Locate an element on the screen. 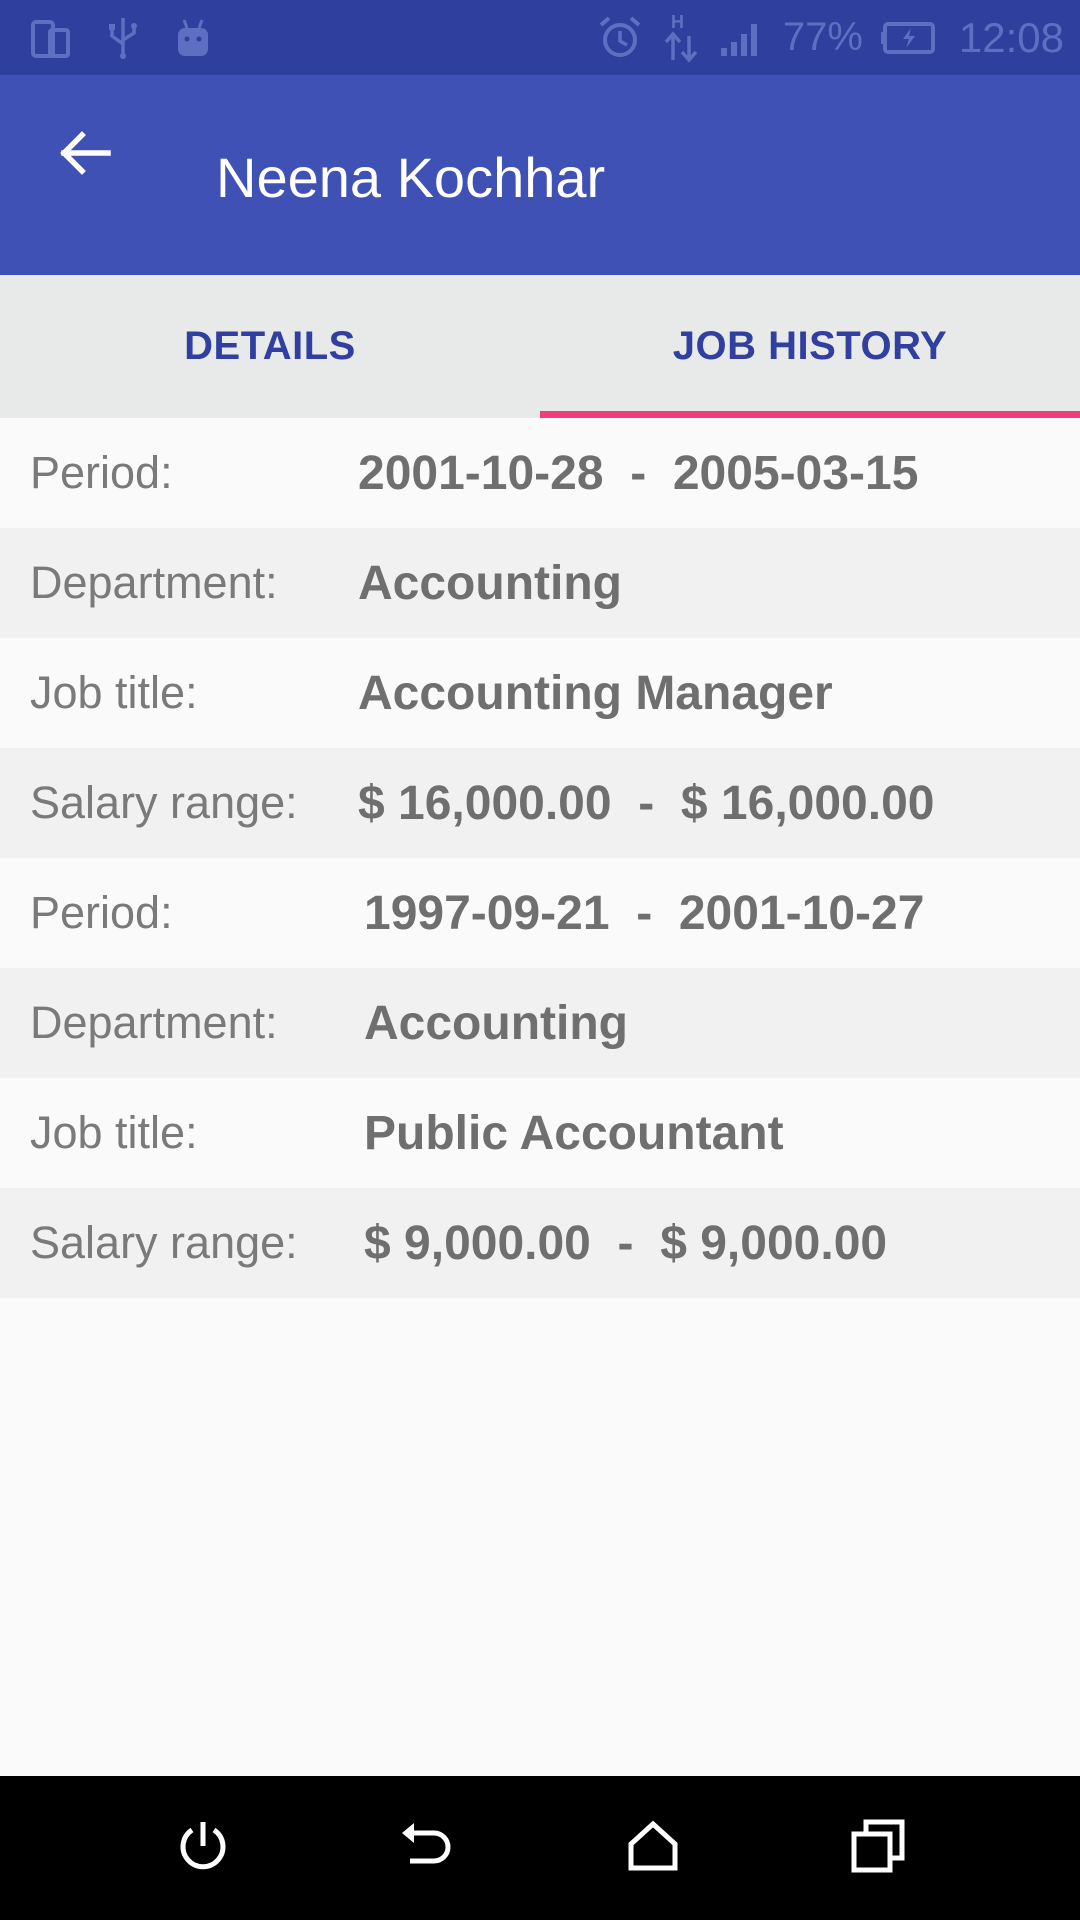  list-item: Salary range: $ 16,000.00 - $ 16,000.00 is located at coordinates (540, 803).